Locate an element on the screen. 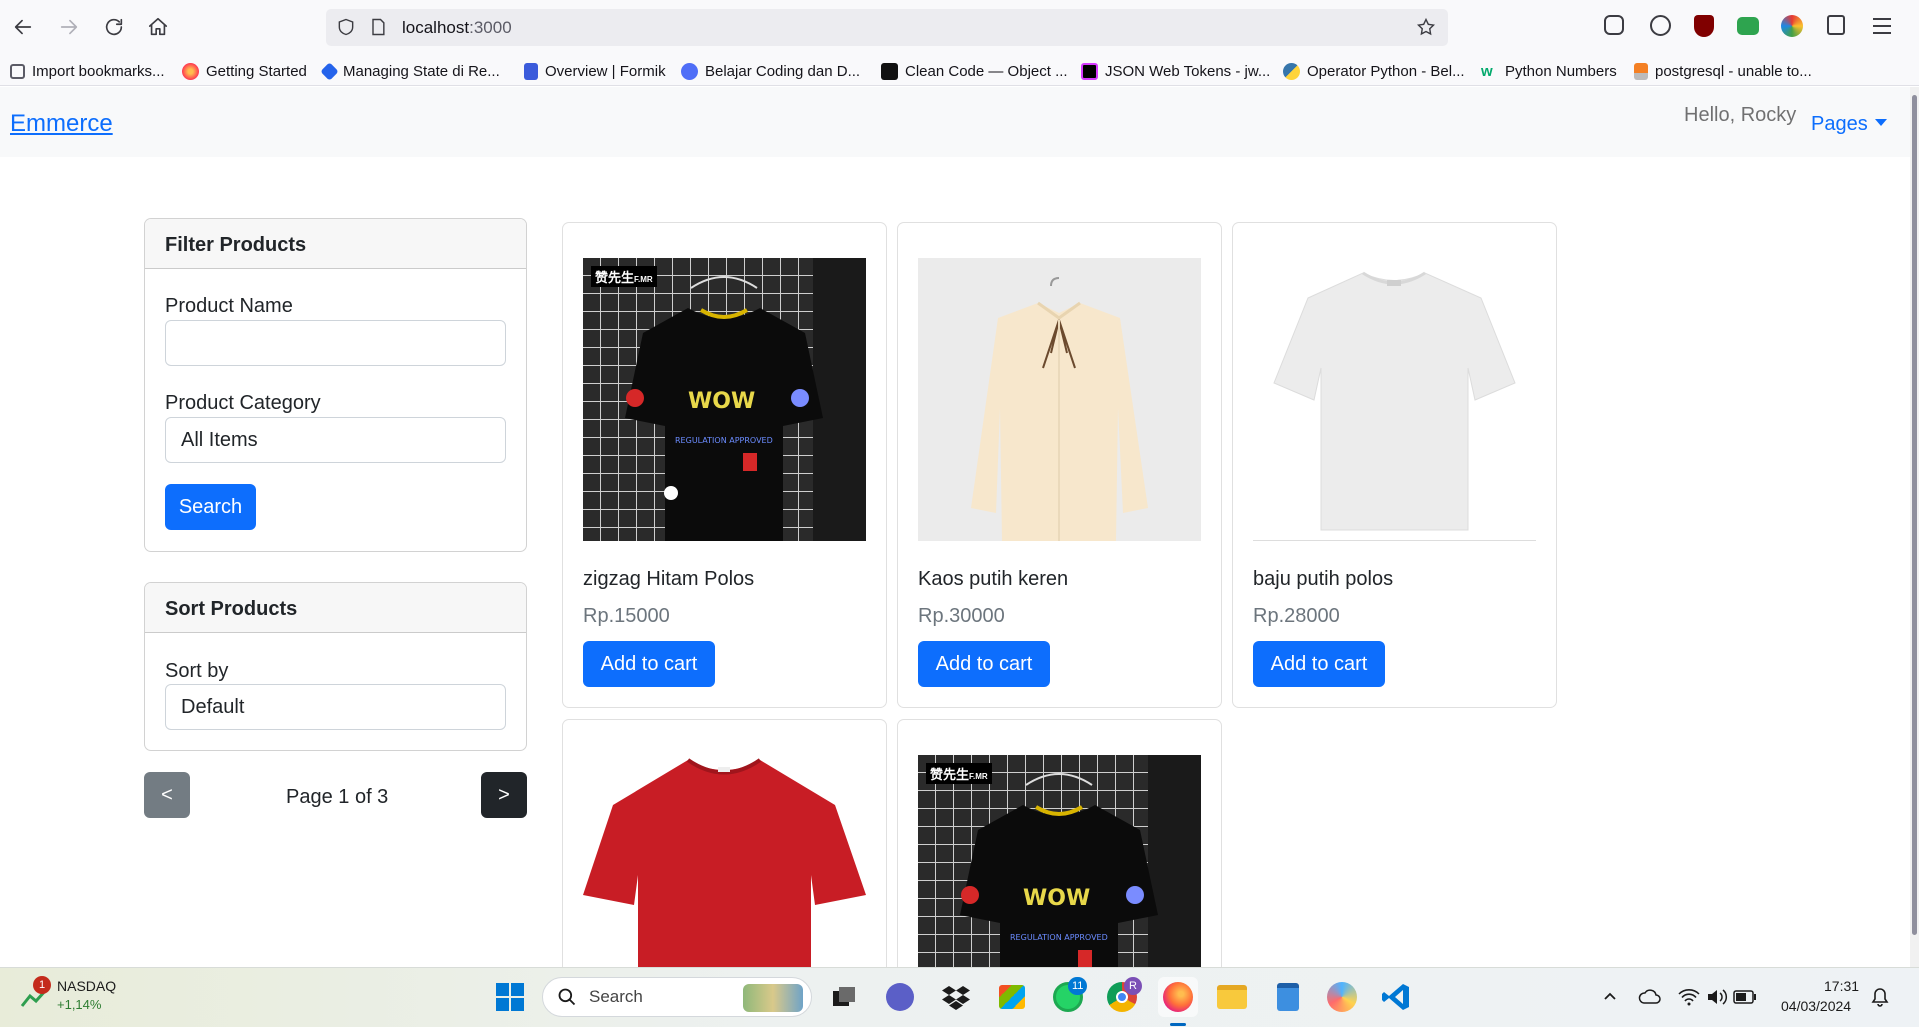 The height and width of the screenshot is (1027, 1919). page-icon is located at coordinates (378, 27).